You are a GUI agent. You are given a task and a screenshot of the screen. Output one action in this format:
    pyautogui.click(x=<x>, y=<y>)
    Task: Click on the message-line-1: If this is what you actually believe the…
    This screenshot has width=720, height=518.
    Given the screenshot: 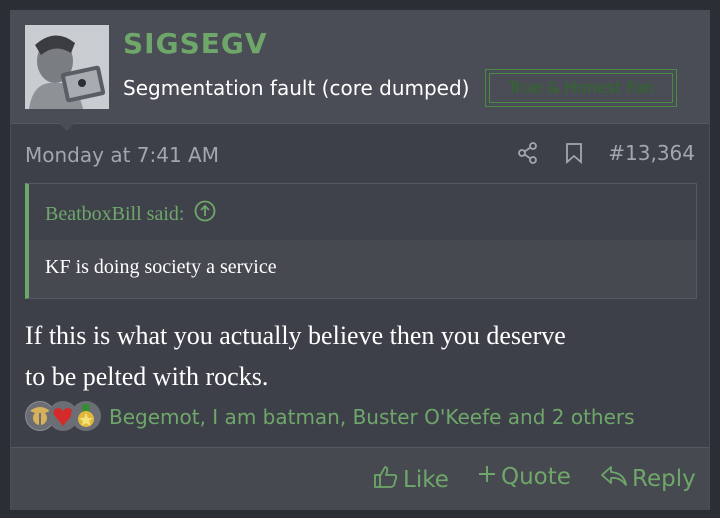 What is the action you would take?
    pyautogui.click(x=295, y=335)
    